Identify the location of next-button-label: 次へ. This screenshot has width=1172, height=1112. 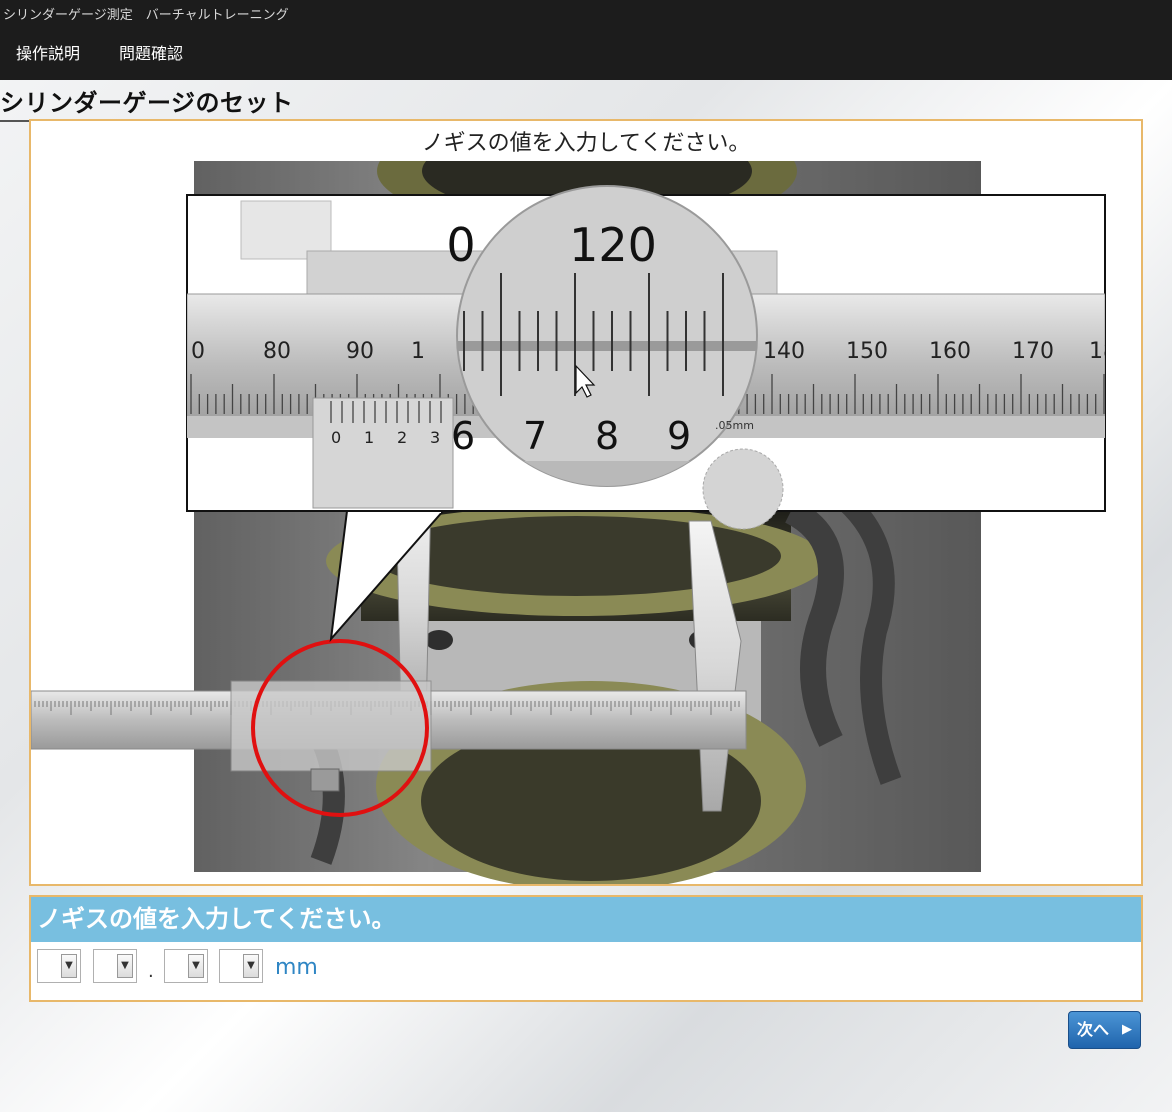
(1093, 1029).